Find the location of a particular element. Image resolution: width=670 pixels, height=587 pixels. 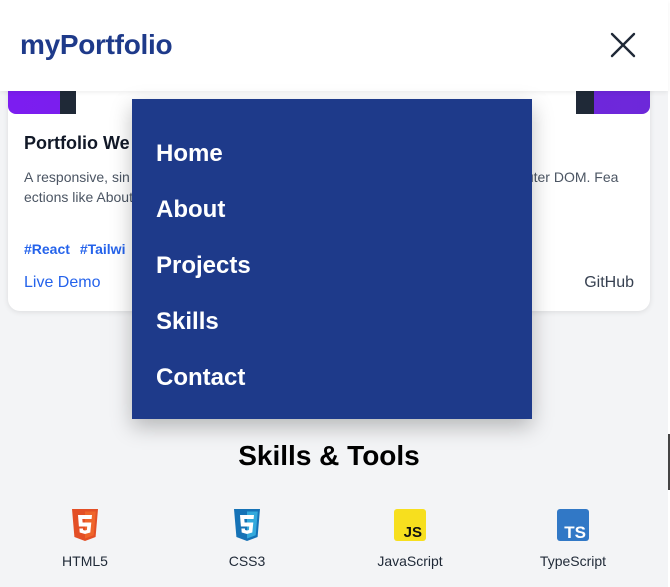

logo-my: my is located at coordinates (40, 44).